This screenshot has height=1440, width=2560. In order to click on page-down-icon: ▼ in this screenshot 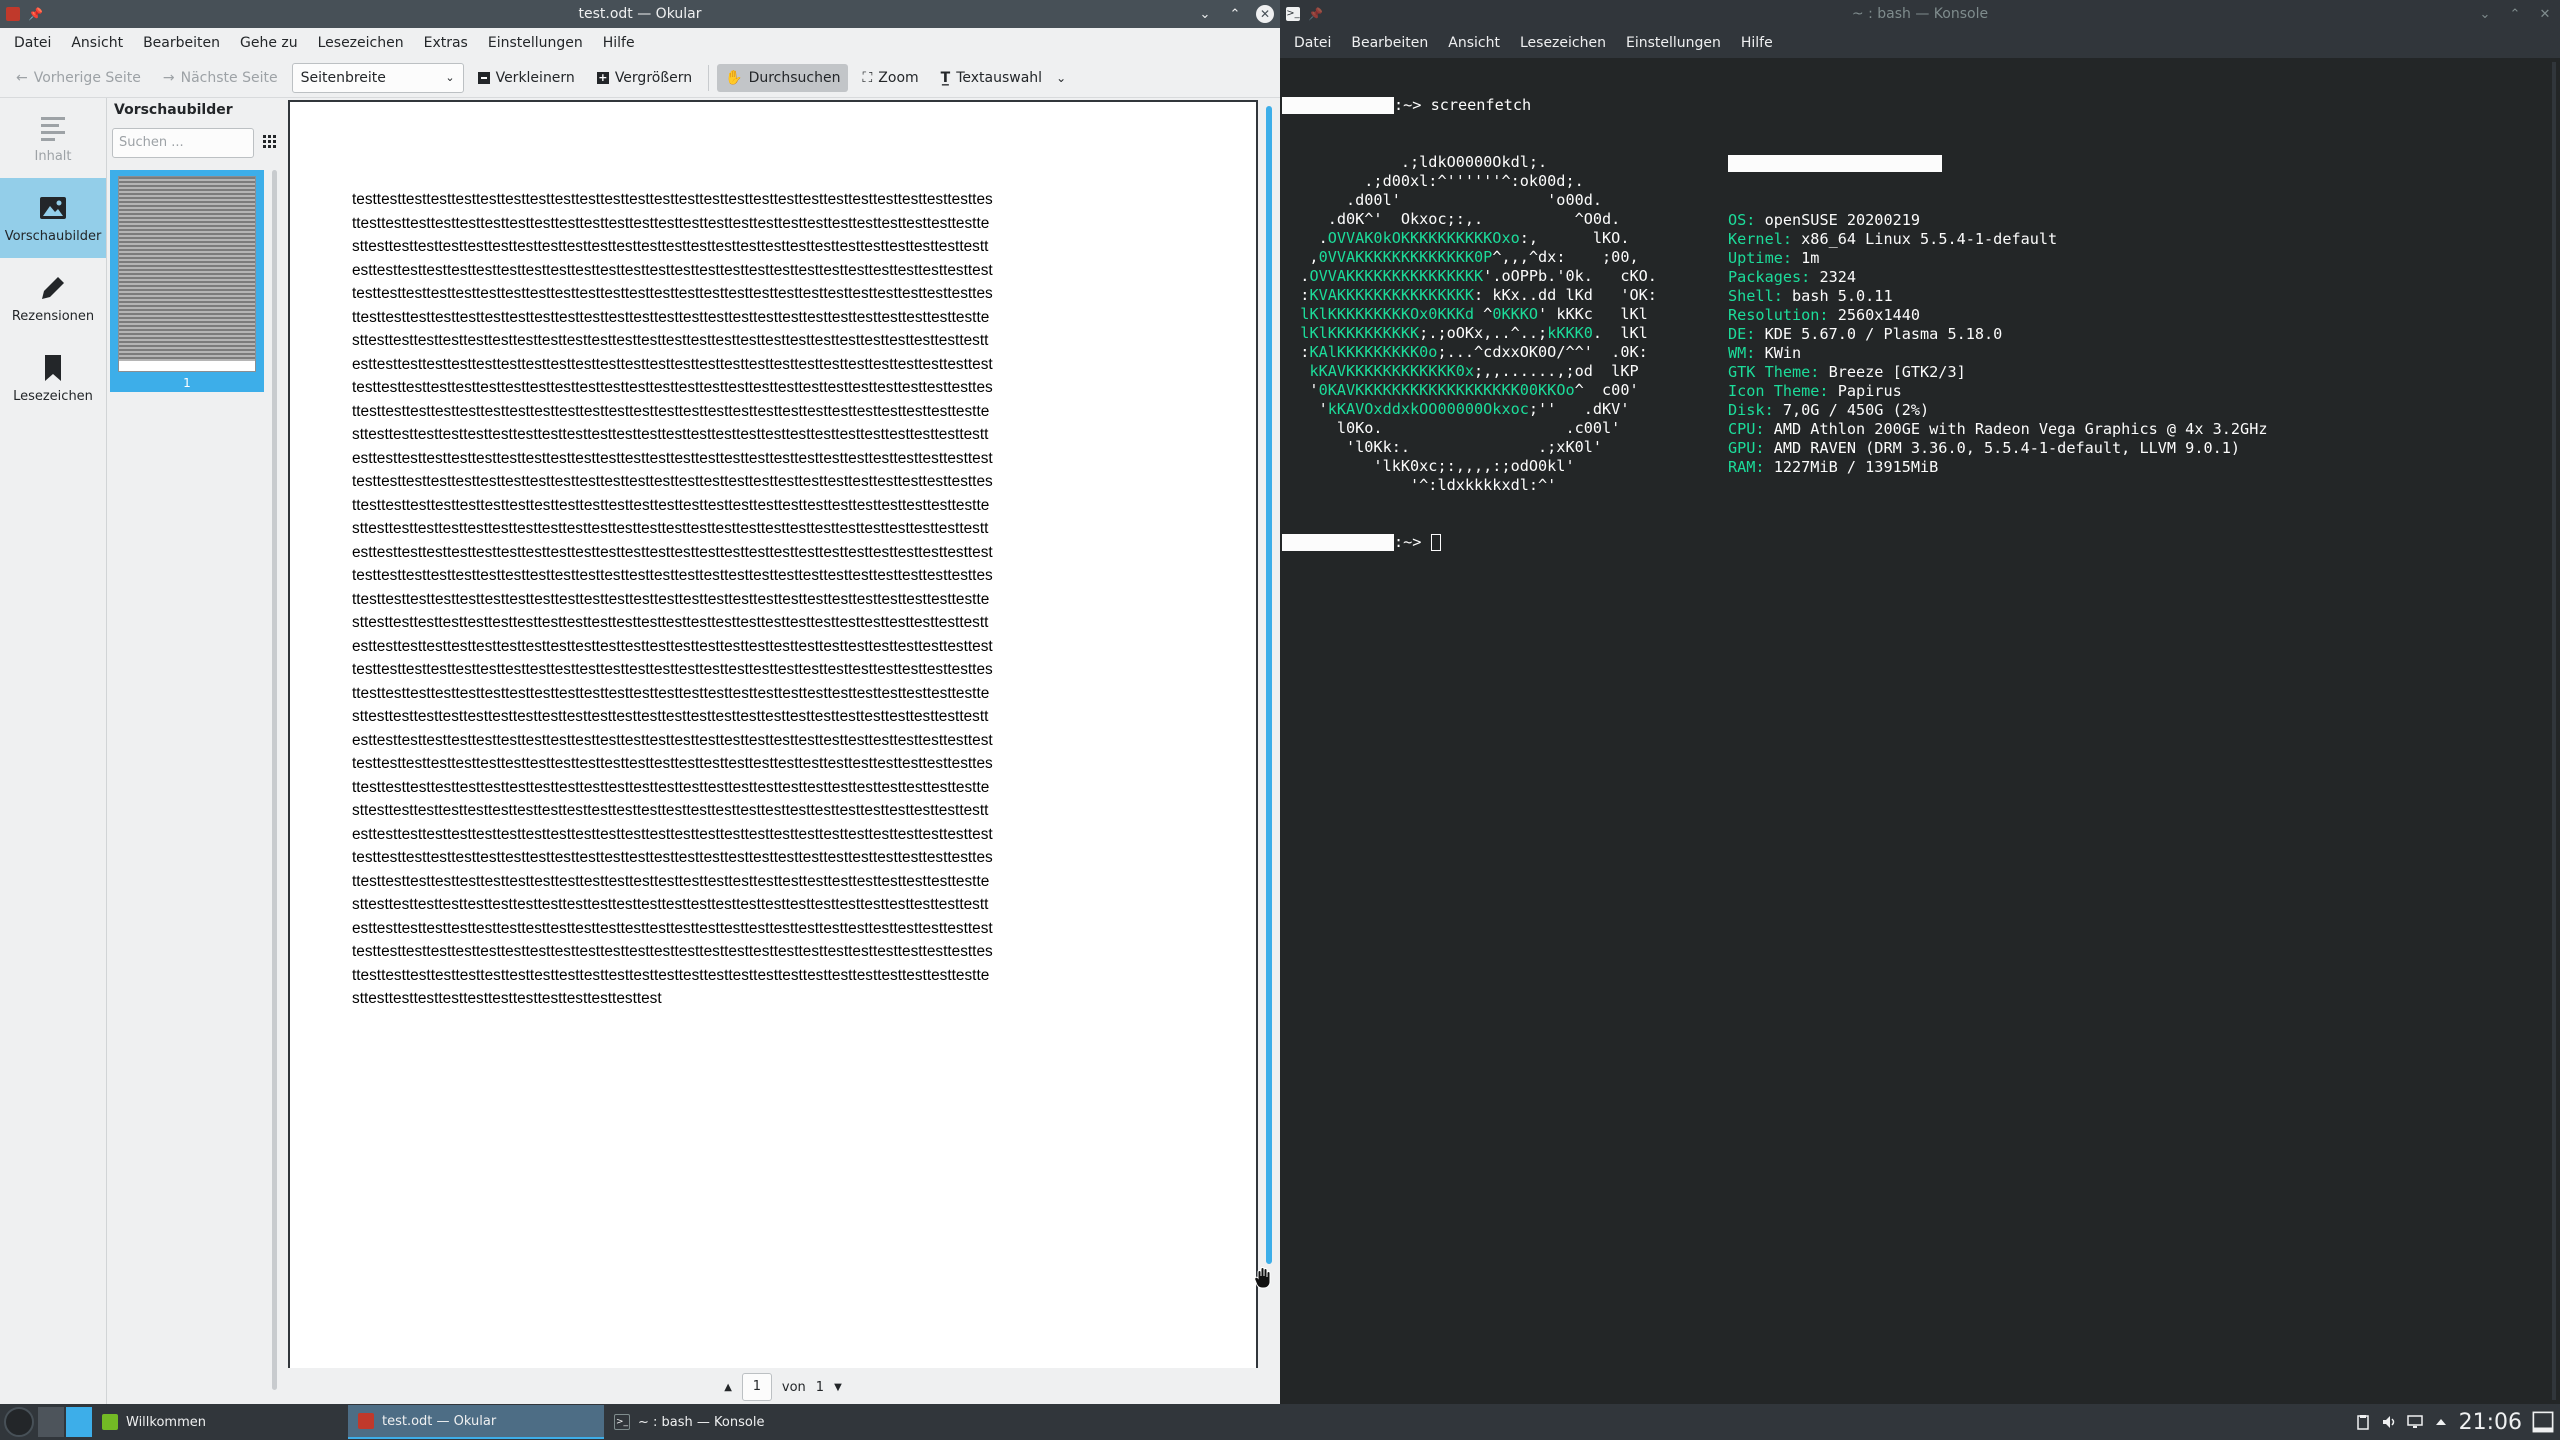, I will do `click(838, 1387)`.